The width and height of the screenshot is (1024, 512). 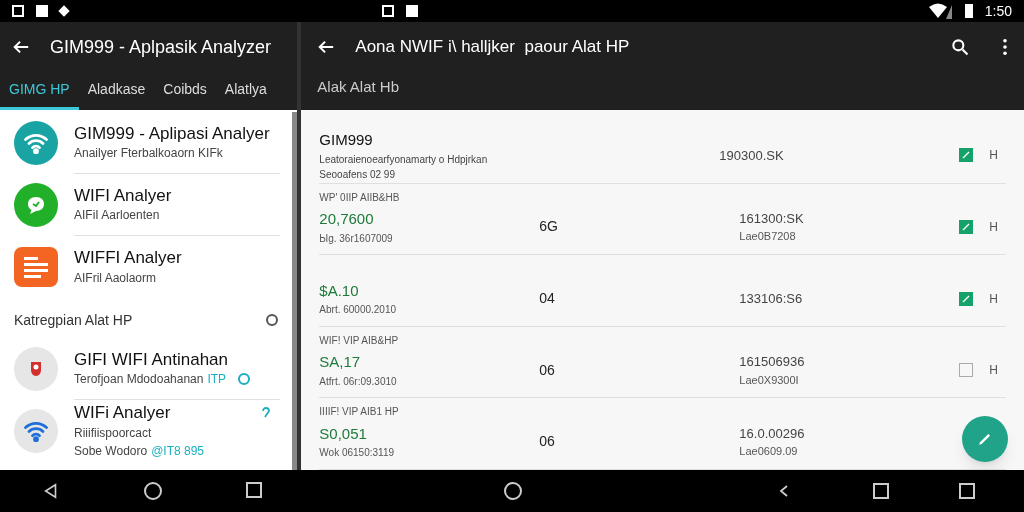 I want to click on count-text: 6G, so click(x=549, y=227).